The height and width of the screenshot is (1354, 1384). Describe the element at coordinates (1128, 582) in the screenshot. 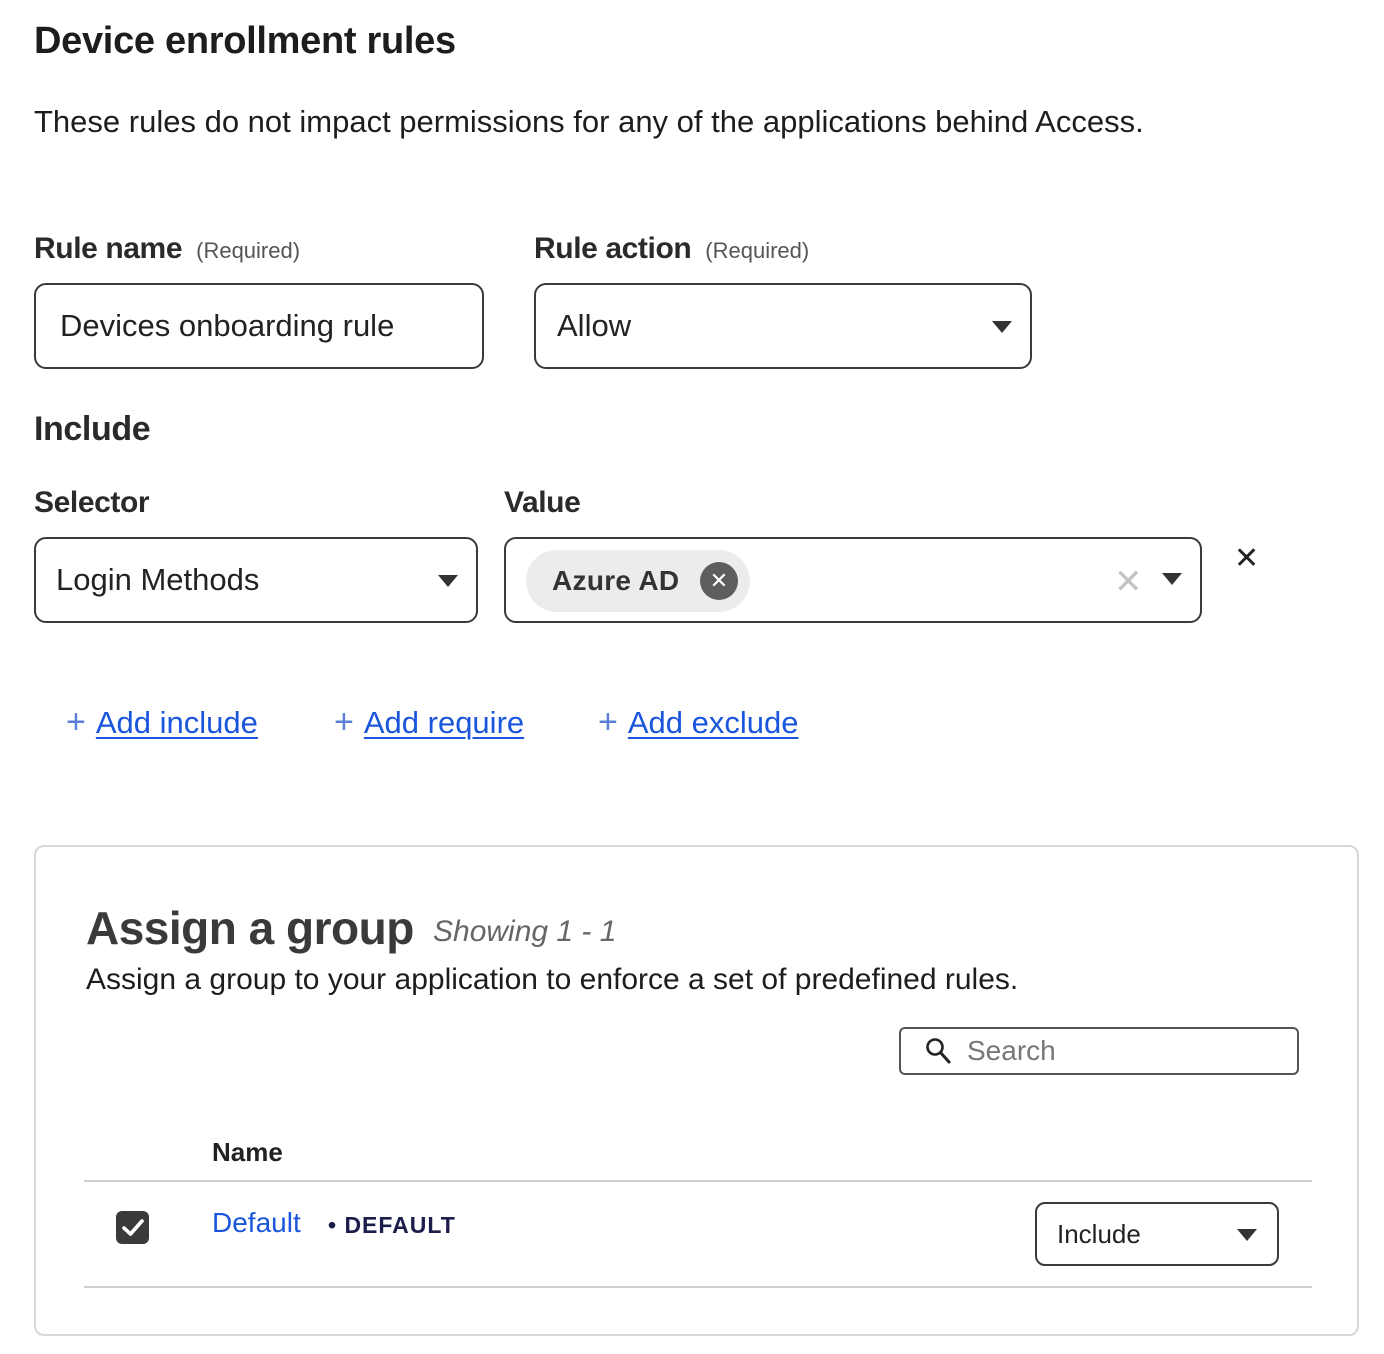

I see `clear-icon: ✕` at that location.